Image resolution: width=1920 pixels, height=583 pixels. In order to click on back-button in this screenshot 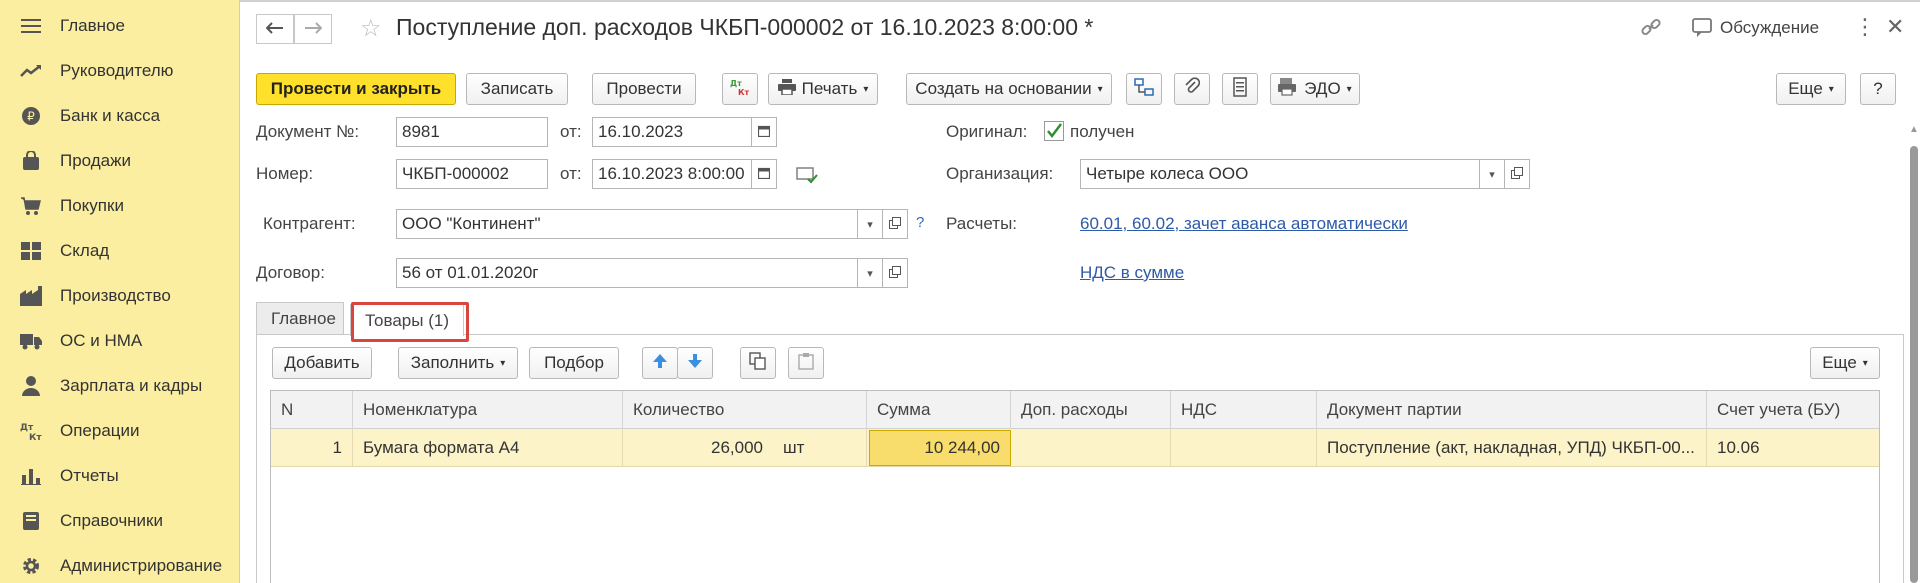, I will do `click(275, 29)`.